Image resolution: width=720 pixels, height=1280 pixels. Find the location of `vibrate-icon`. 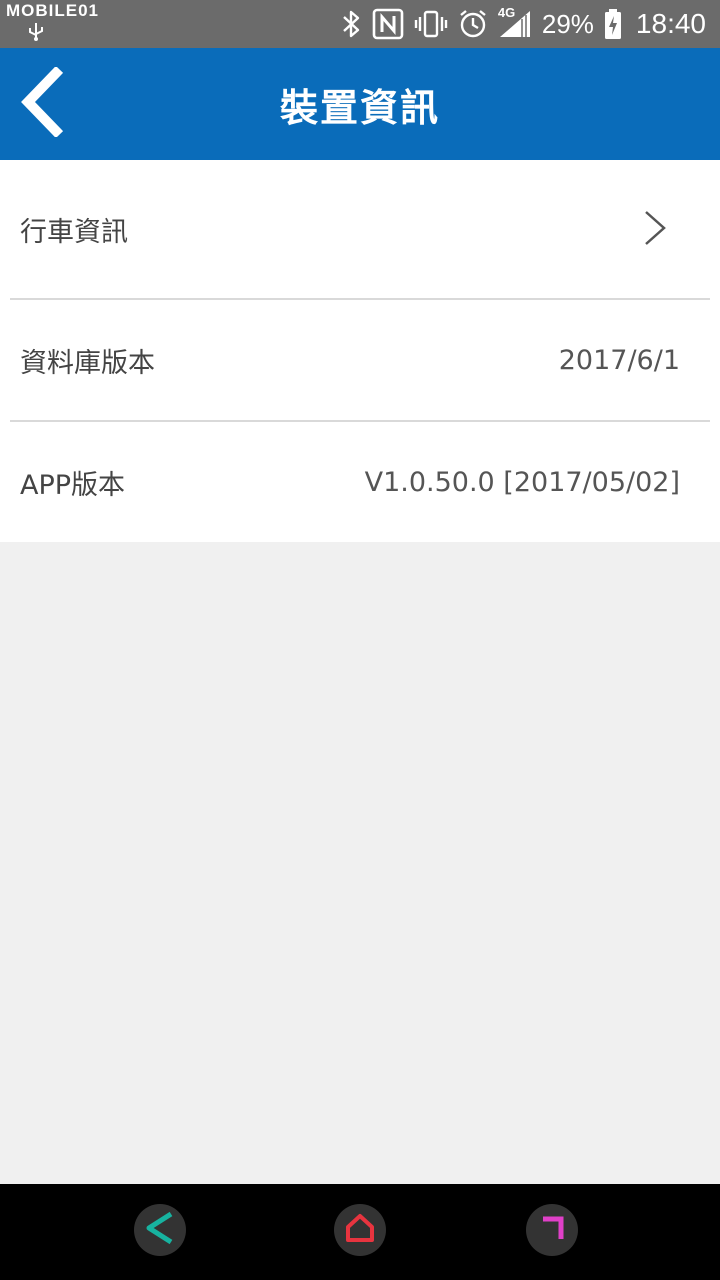

vibrate-icon is located at coordinates (431, 24).